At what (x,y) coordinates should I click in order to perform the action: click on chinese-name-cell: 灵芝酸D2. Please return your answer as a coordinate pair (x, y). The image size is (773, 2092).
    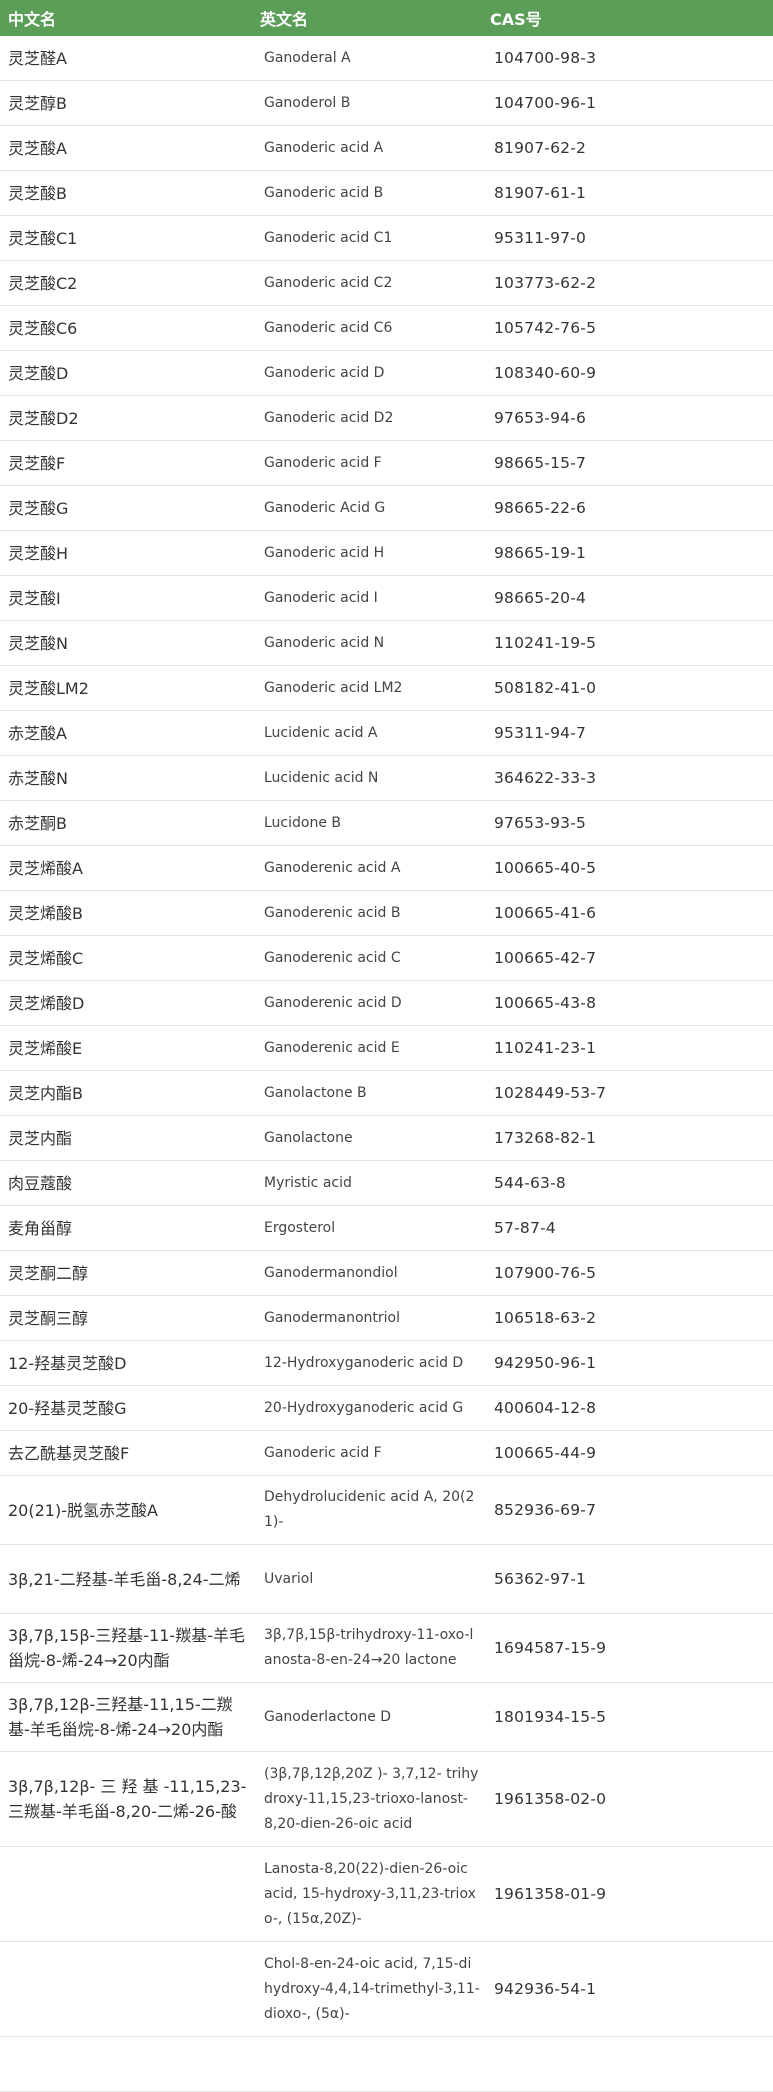
    Looking at the image, I should click on (130, 418).